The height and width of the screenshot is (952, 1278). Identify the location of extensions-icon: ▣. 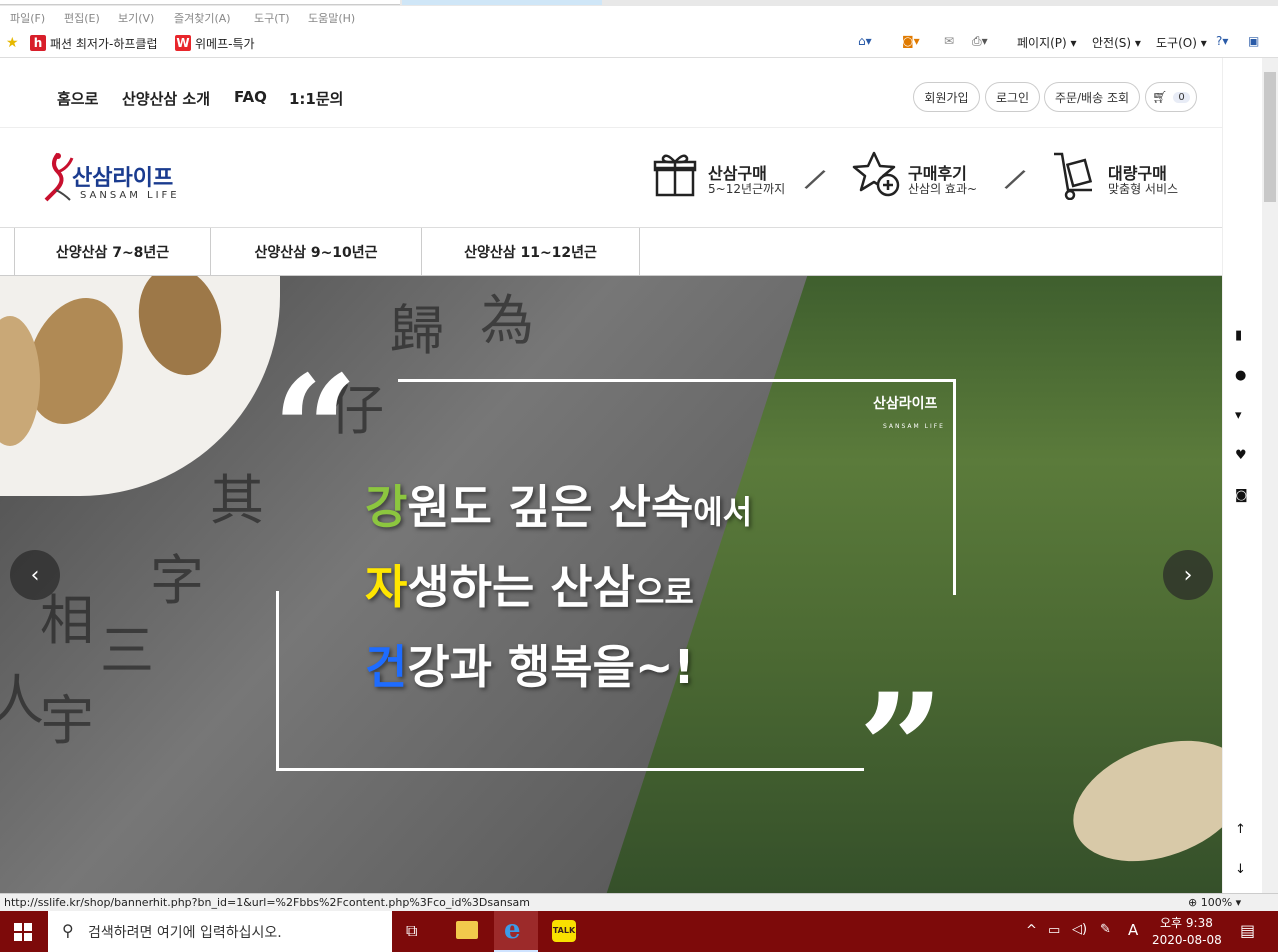
(1253, 41).